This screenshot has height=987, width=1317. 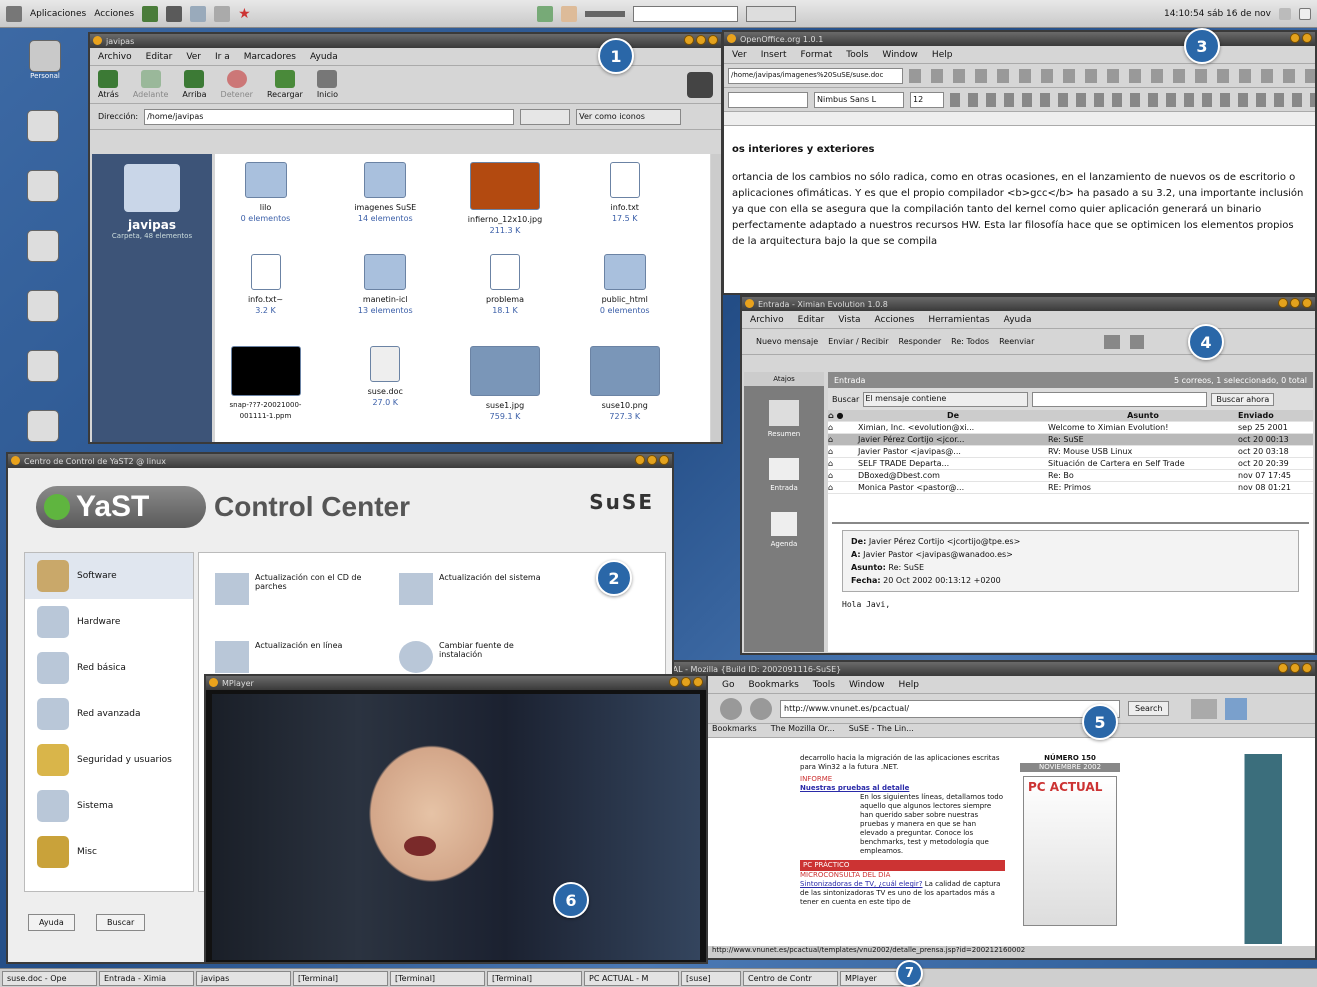 I want to click on forward-button: Reenviar, so click(x=1016, y=341).